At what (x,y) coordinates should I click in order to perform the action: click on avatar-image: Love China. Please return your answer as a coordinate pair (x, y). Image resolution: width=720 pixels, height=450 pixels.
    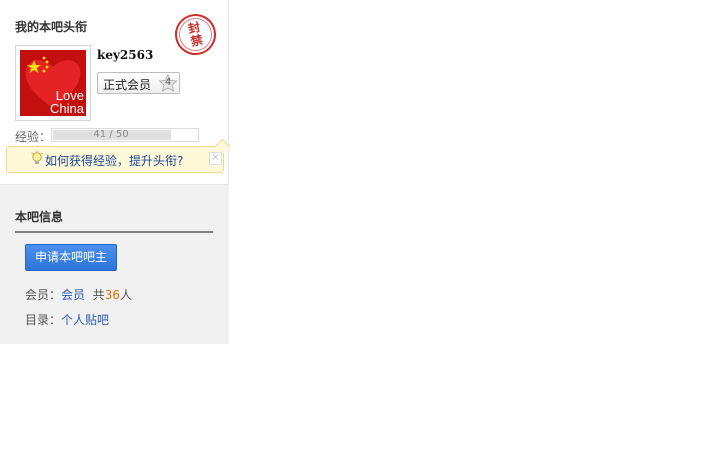
    Looking at the image, I should click on (53, 83).